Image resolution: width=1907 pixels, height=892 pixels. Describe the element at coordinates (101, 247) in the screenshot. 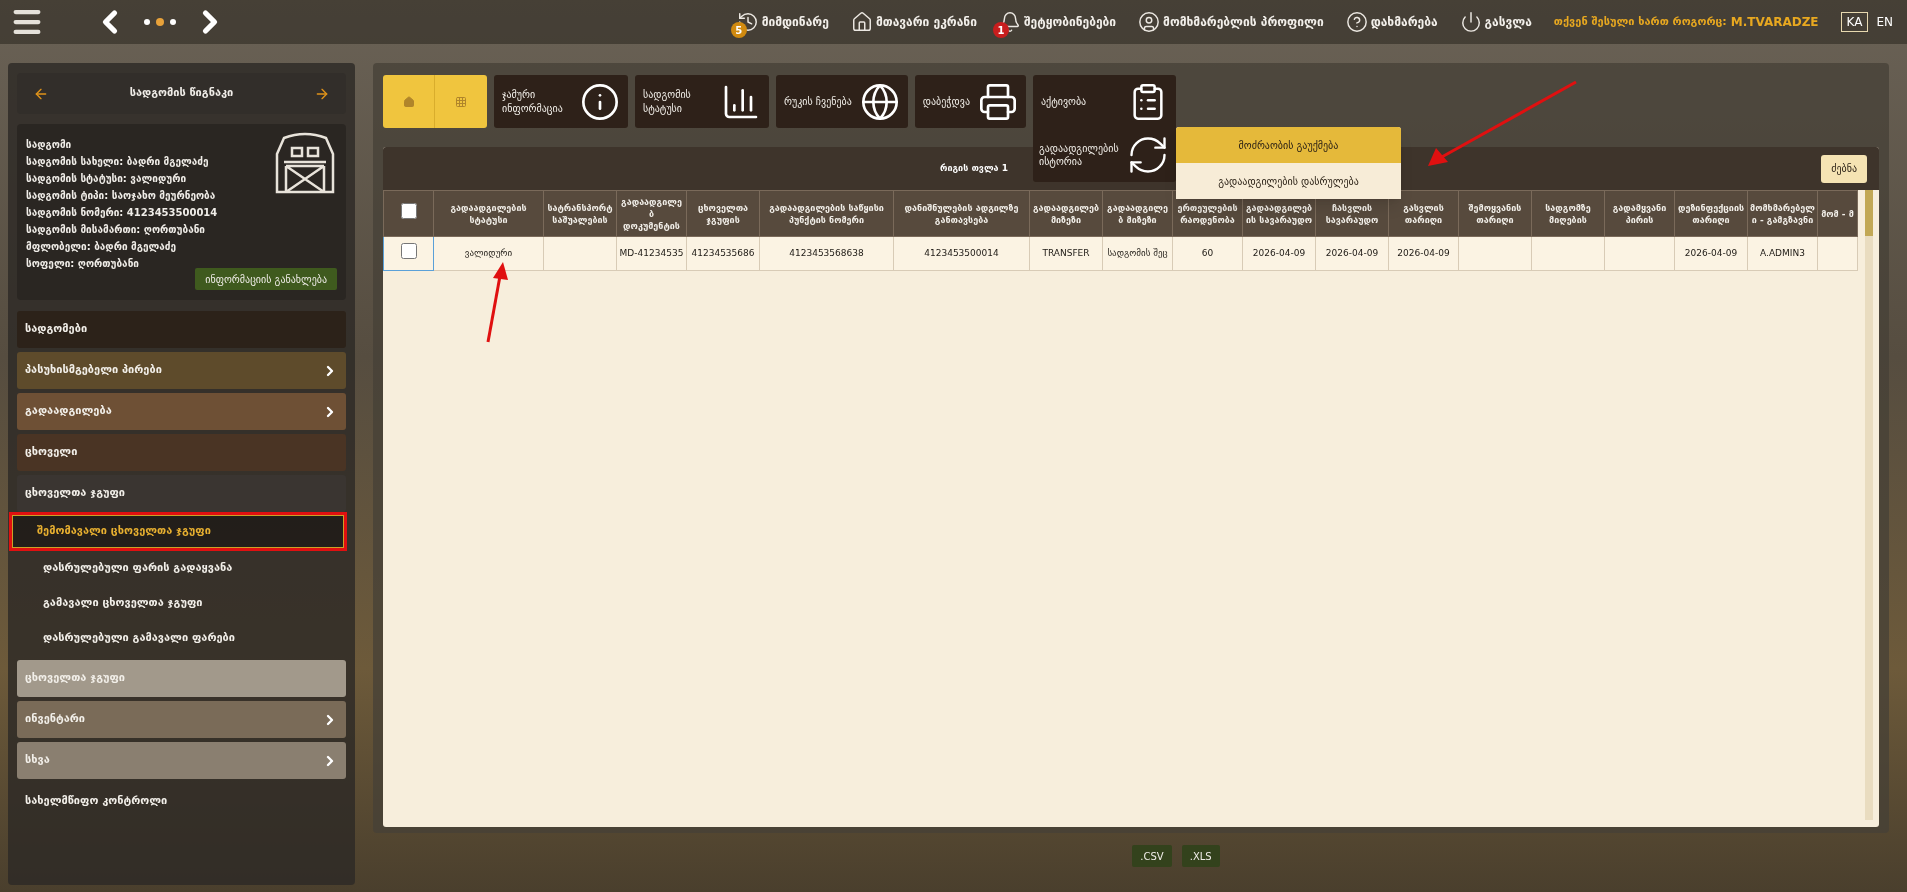

I see `info-line: მფლობელი: ბადრი მგელაძე` at that location.